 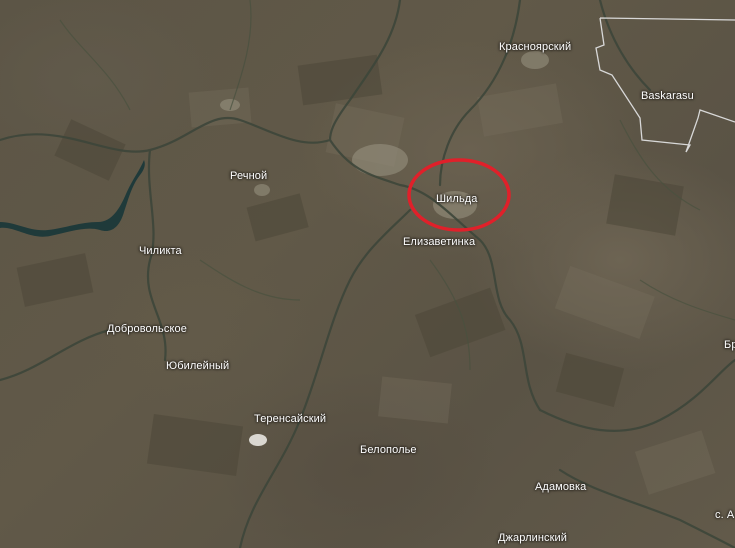 I want to click on highlight-circle, so click(x=459, y=195).